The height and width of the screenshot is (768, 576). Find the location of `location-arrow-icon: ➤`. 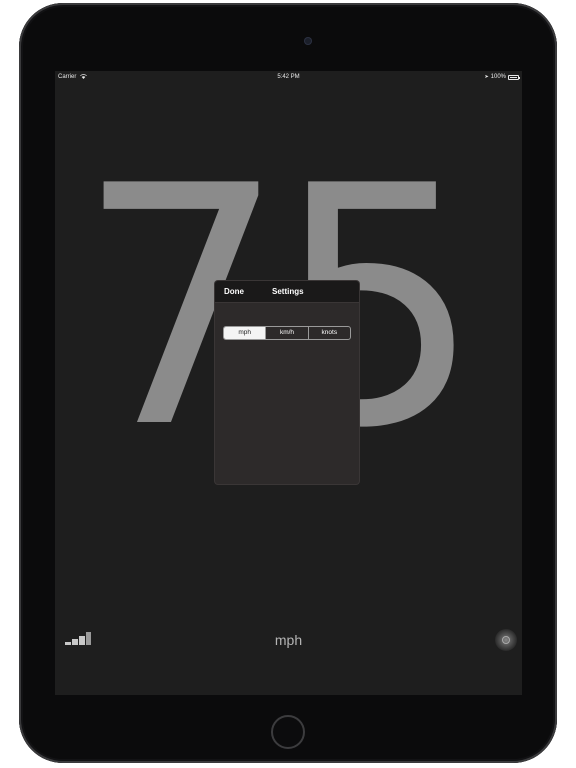

location-arrow-icon: ➤ is located at coordinates (486, 77).